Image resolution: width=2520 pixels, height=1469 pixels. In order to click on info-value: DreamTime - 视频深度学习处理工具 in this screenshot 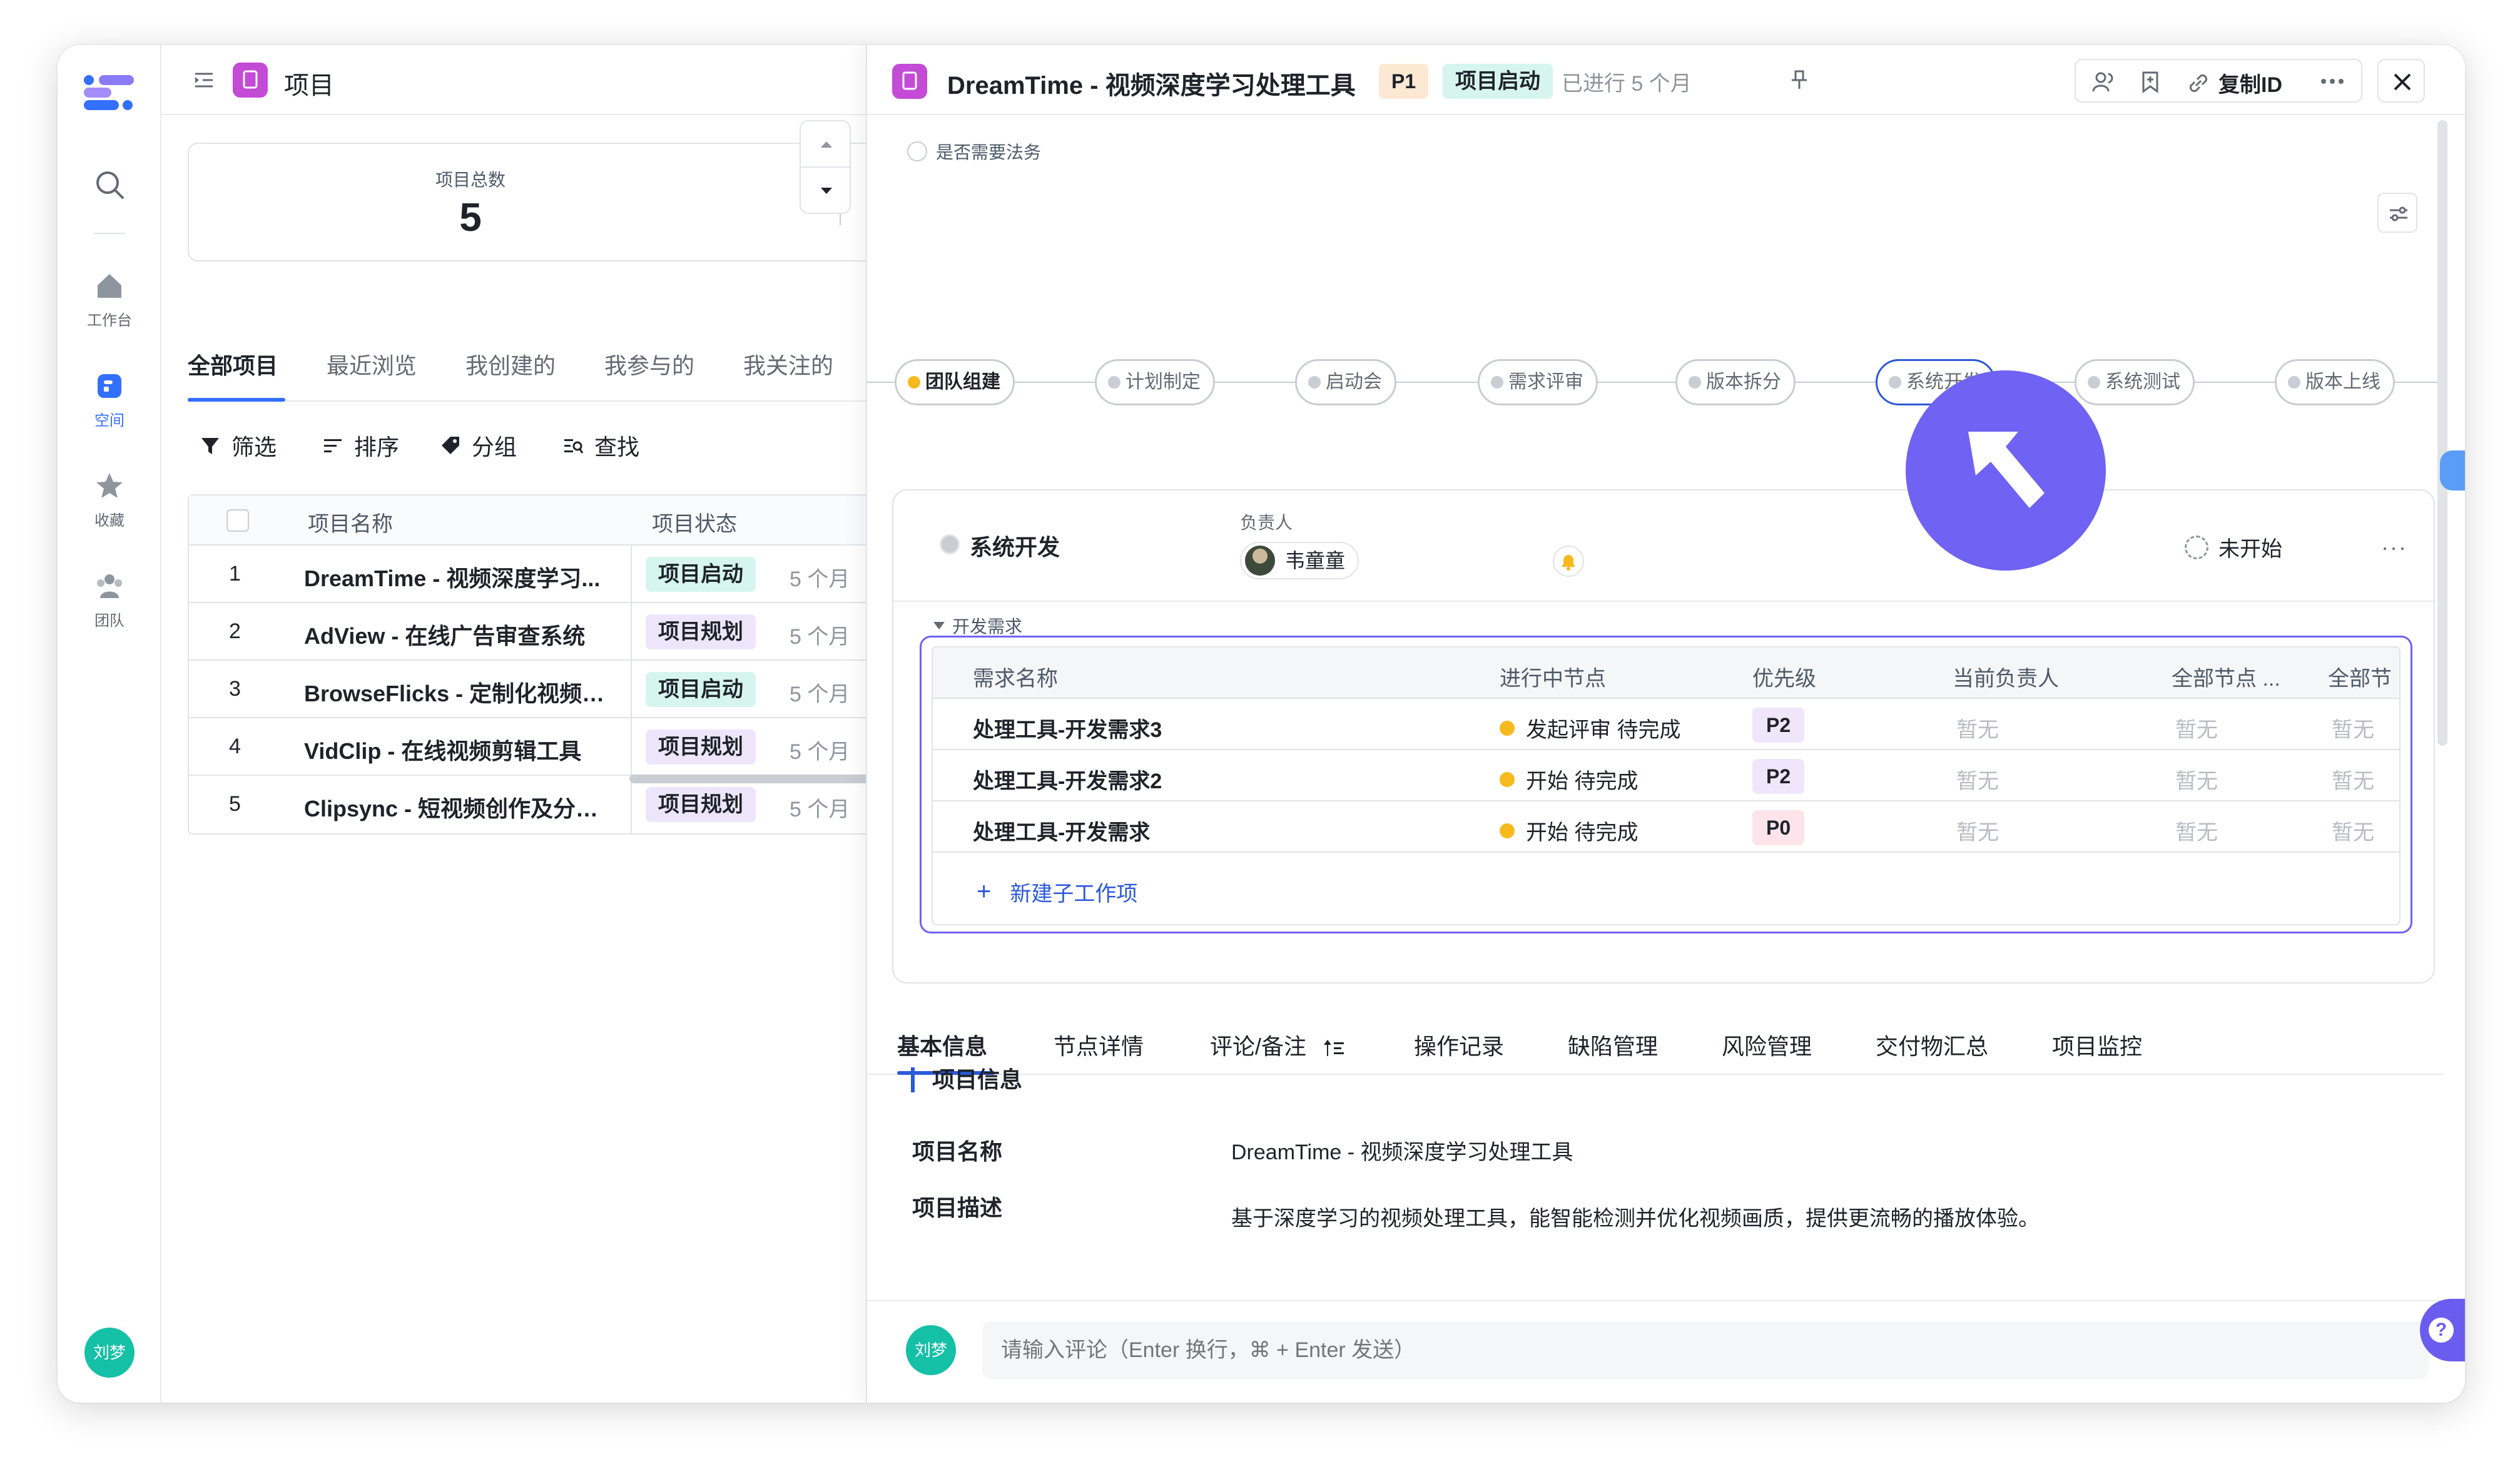, I will do `click(1402, 1150)`.